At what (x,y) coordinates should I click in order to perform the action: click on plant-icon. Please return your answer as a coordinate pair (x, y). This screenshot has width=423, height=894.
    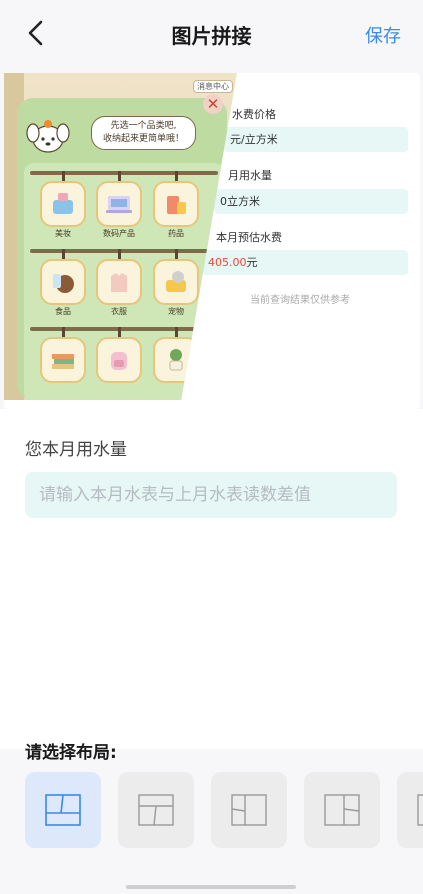
    Looking at the image, I should click on (176, 360).